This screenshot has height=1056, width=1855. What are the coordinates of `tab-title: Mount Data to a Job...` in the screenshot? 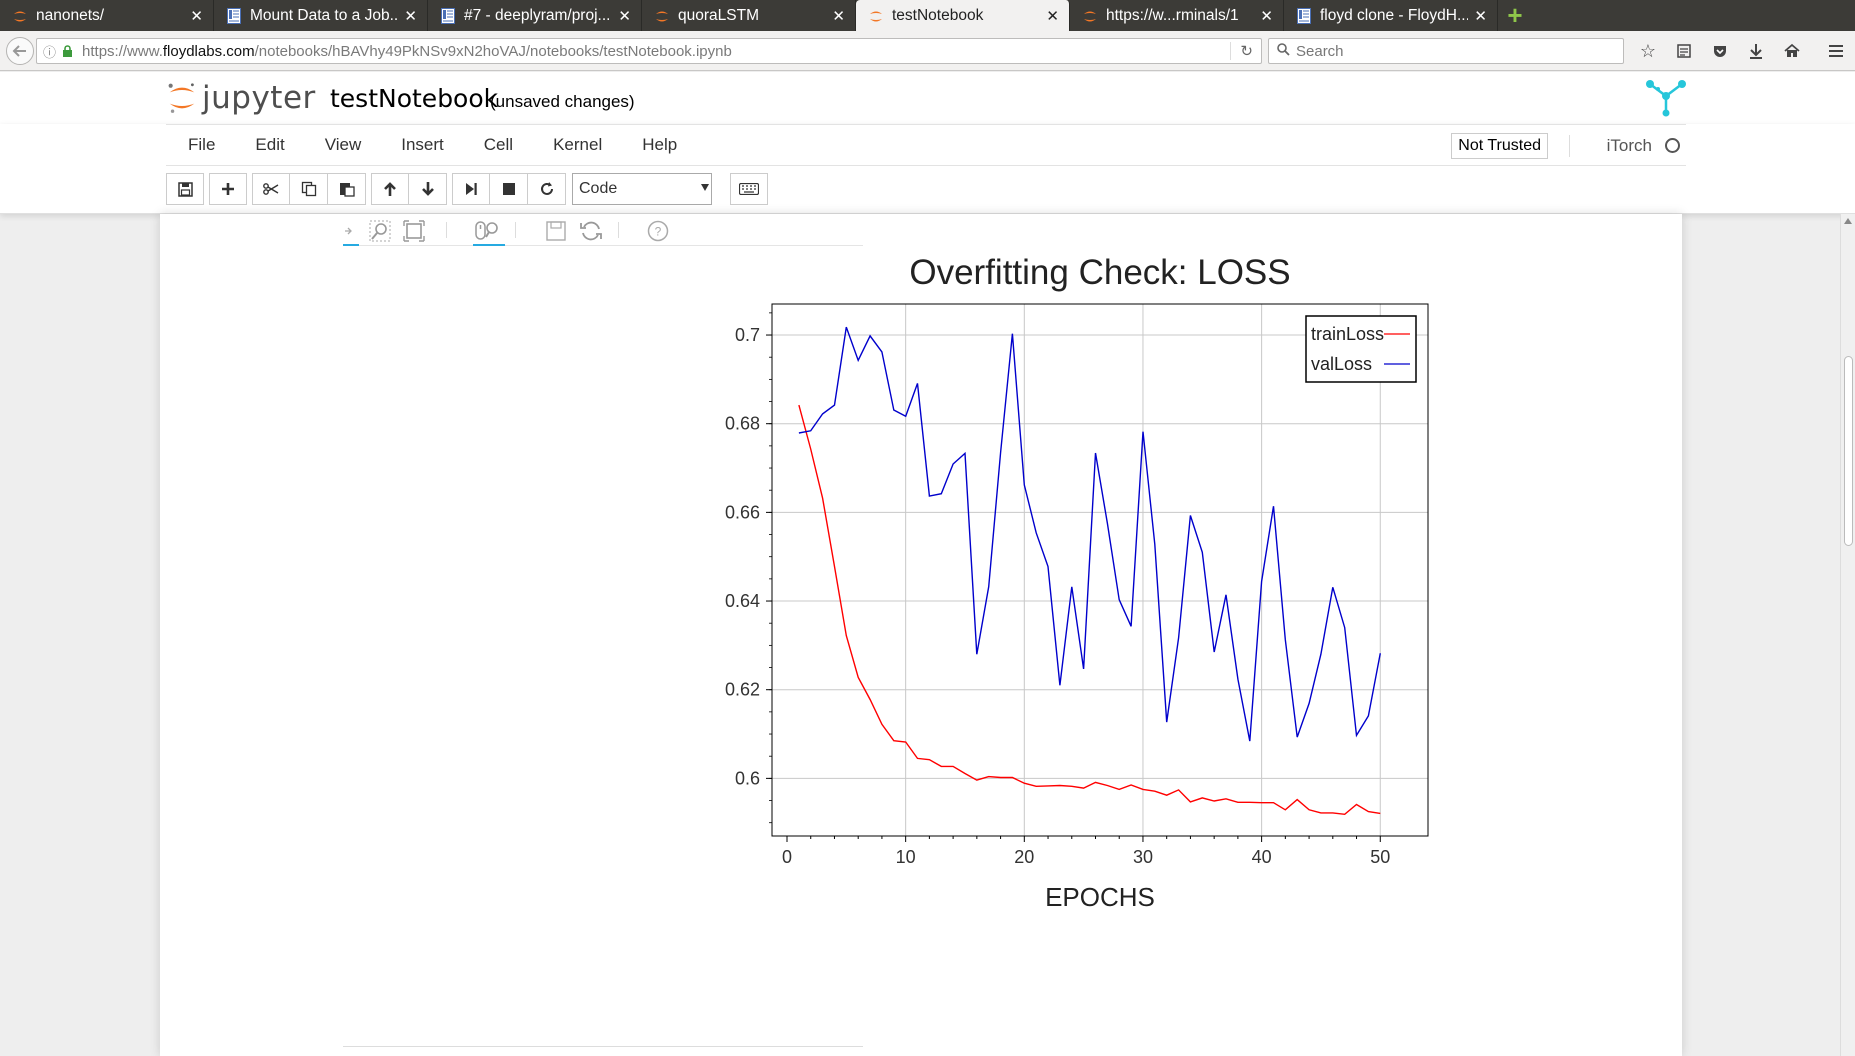 It's located at (324, 15).